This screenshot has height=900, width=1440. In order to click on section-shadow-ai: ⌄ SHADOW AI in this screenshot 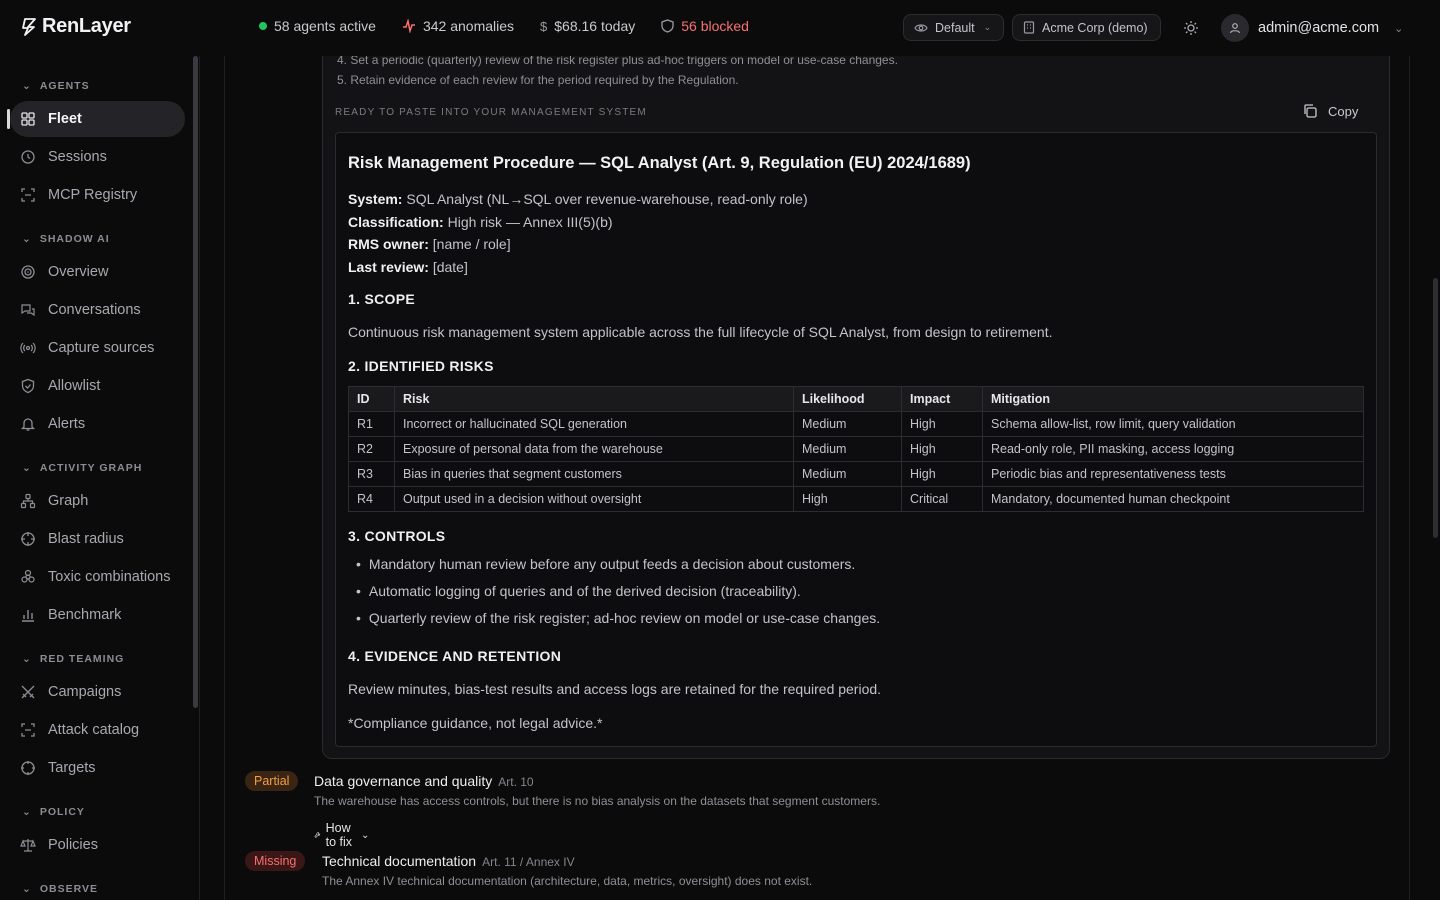, I will do `click(66, 239)`.